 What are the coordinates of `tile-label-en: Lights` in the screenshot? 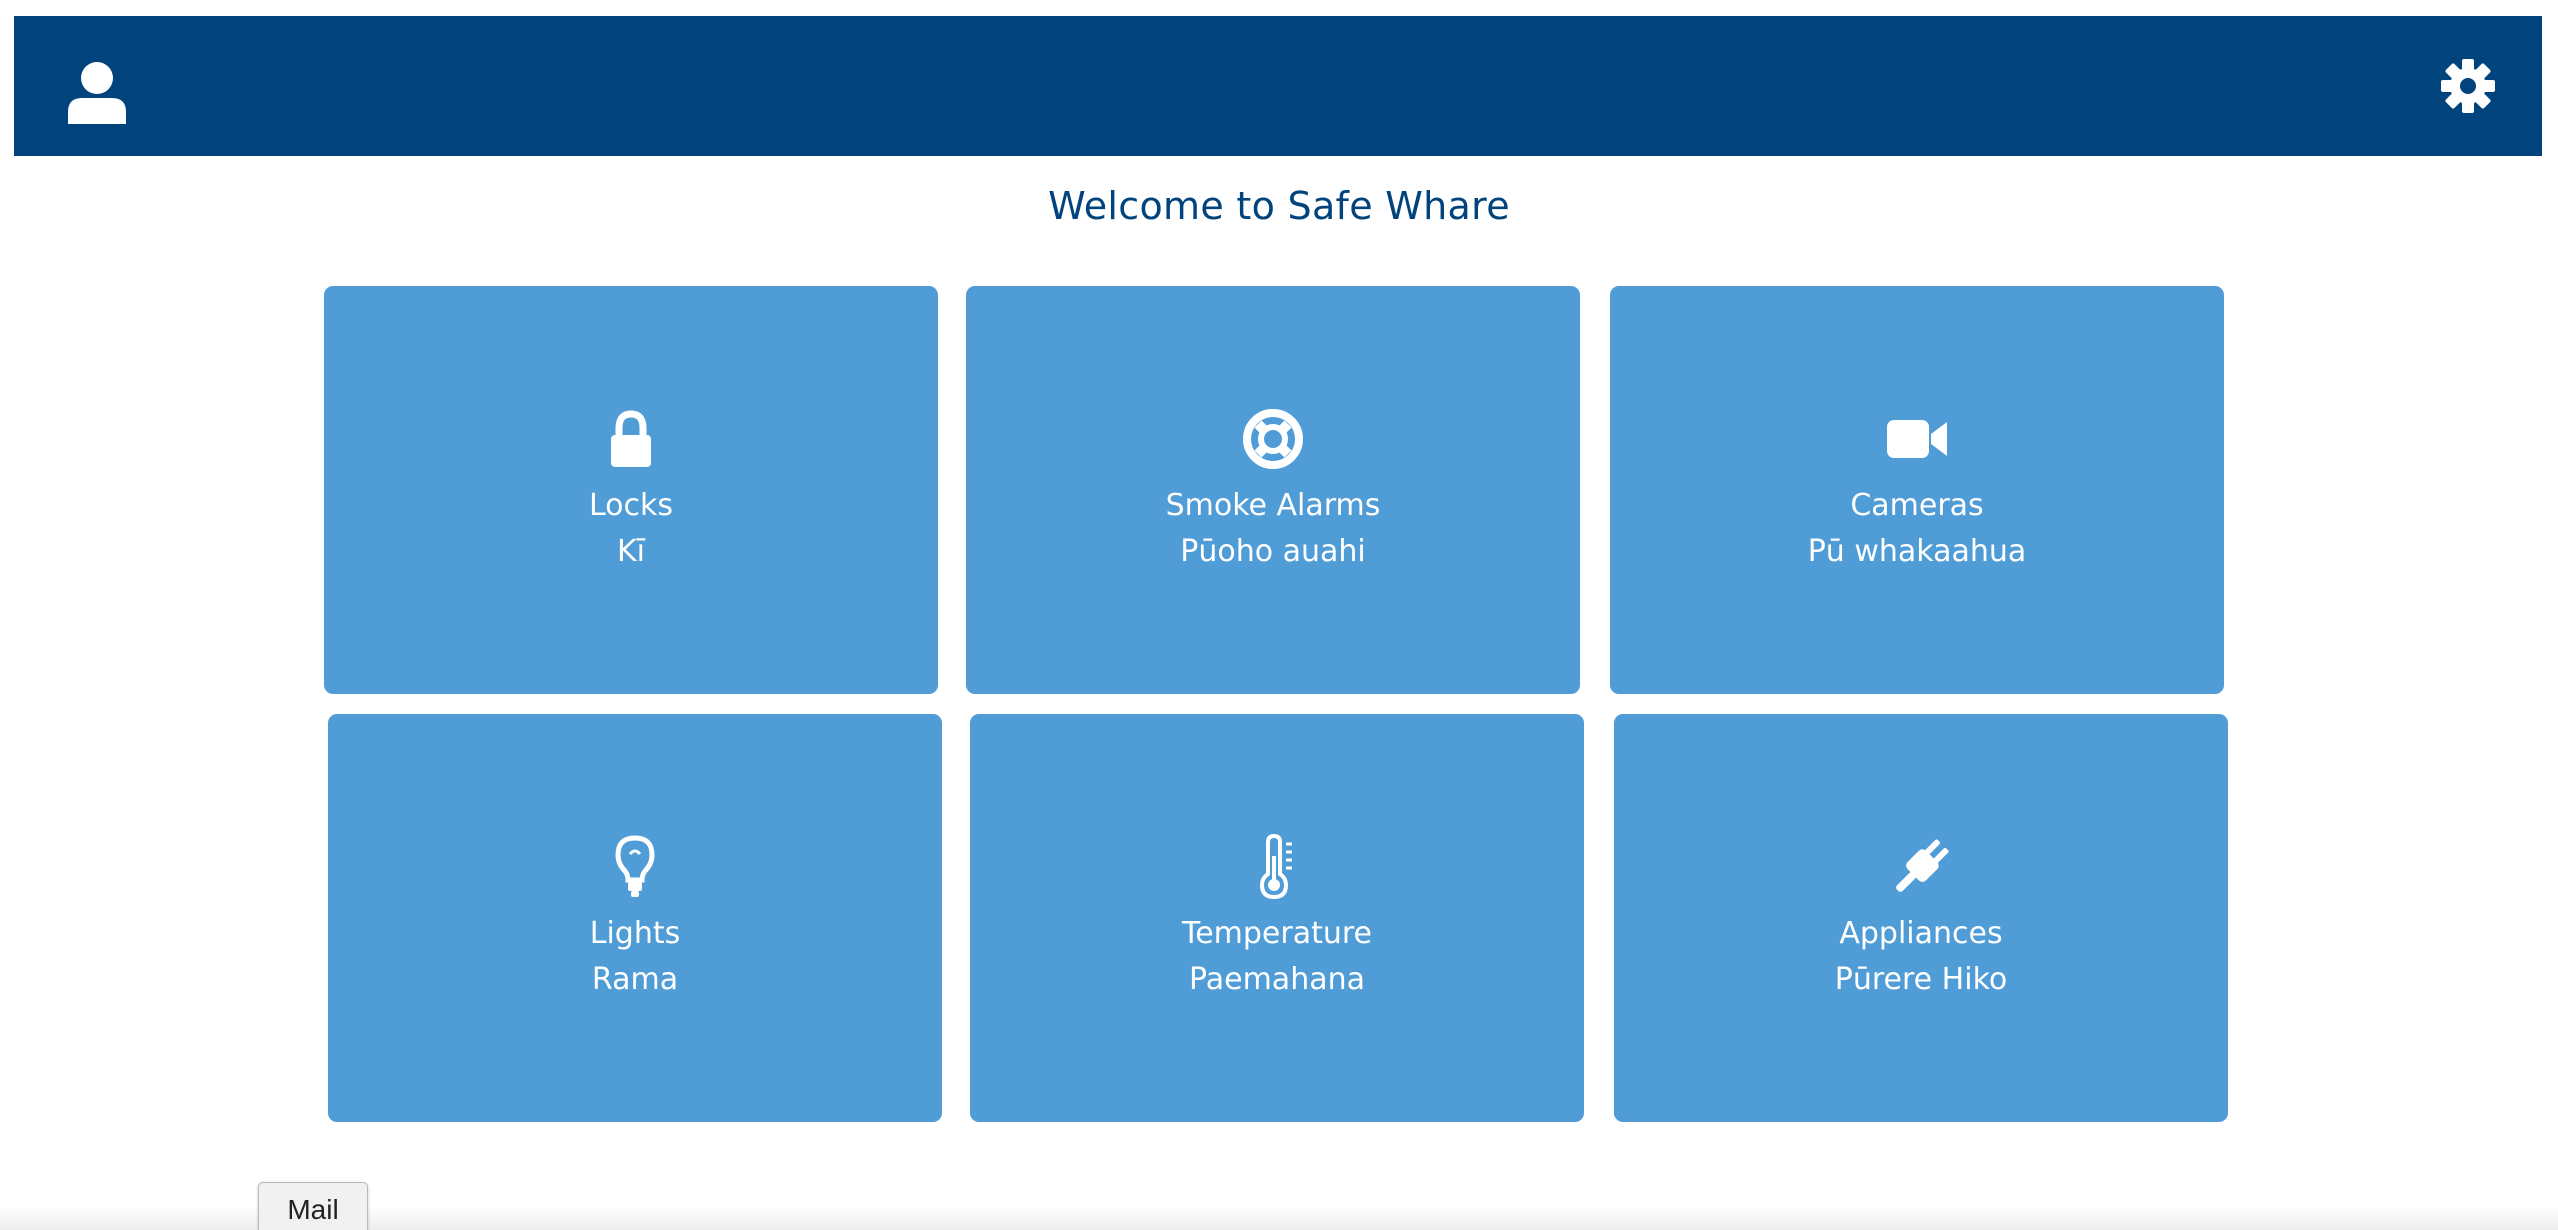 It's located at (635, 933).